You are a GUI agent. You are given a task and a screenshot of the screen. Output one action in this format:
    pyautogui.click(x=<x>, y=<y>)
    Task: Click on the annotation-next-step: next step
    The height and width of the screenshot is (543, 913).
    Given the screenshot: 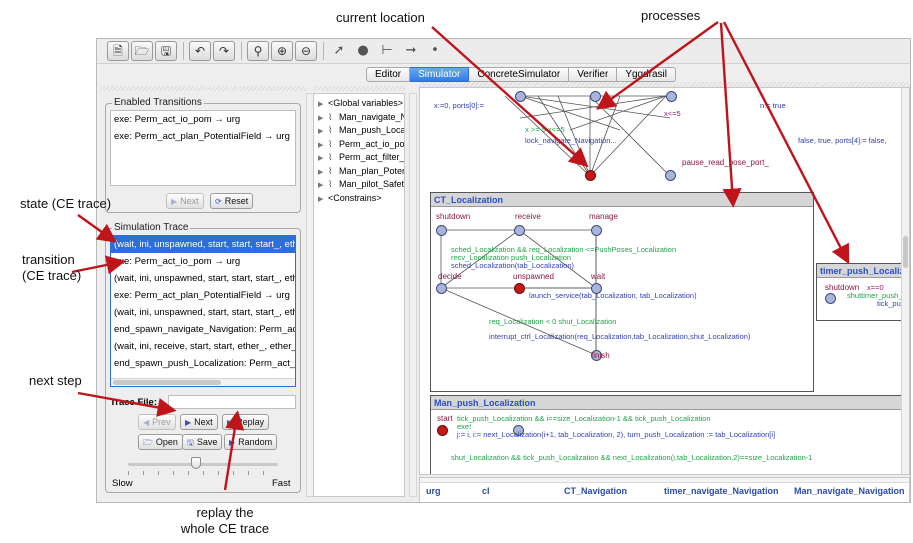 What is the action you would take?
    pyautogui.click(x=55, y=380)
    